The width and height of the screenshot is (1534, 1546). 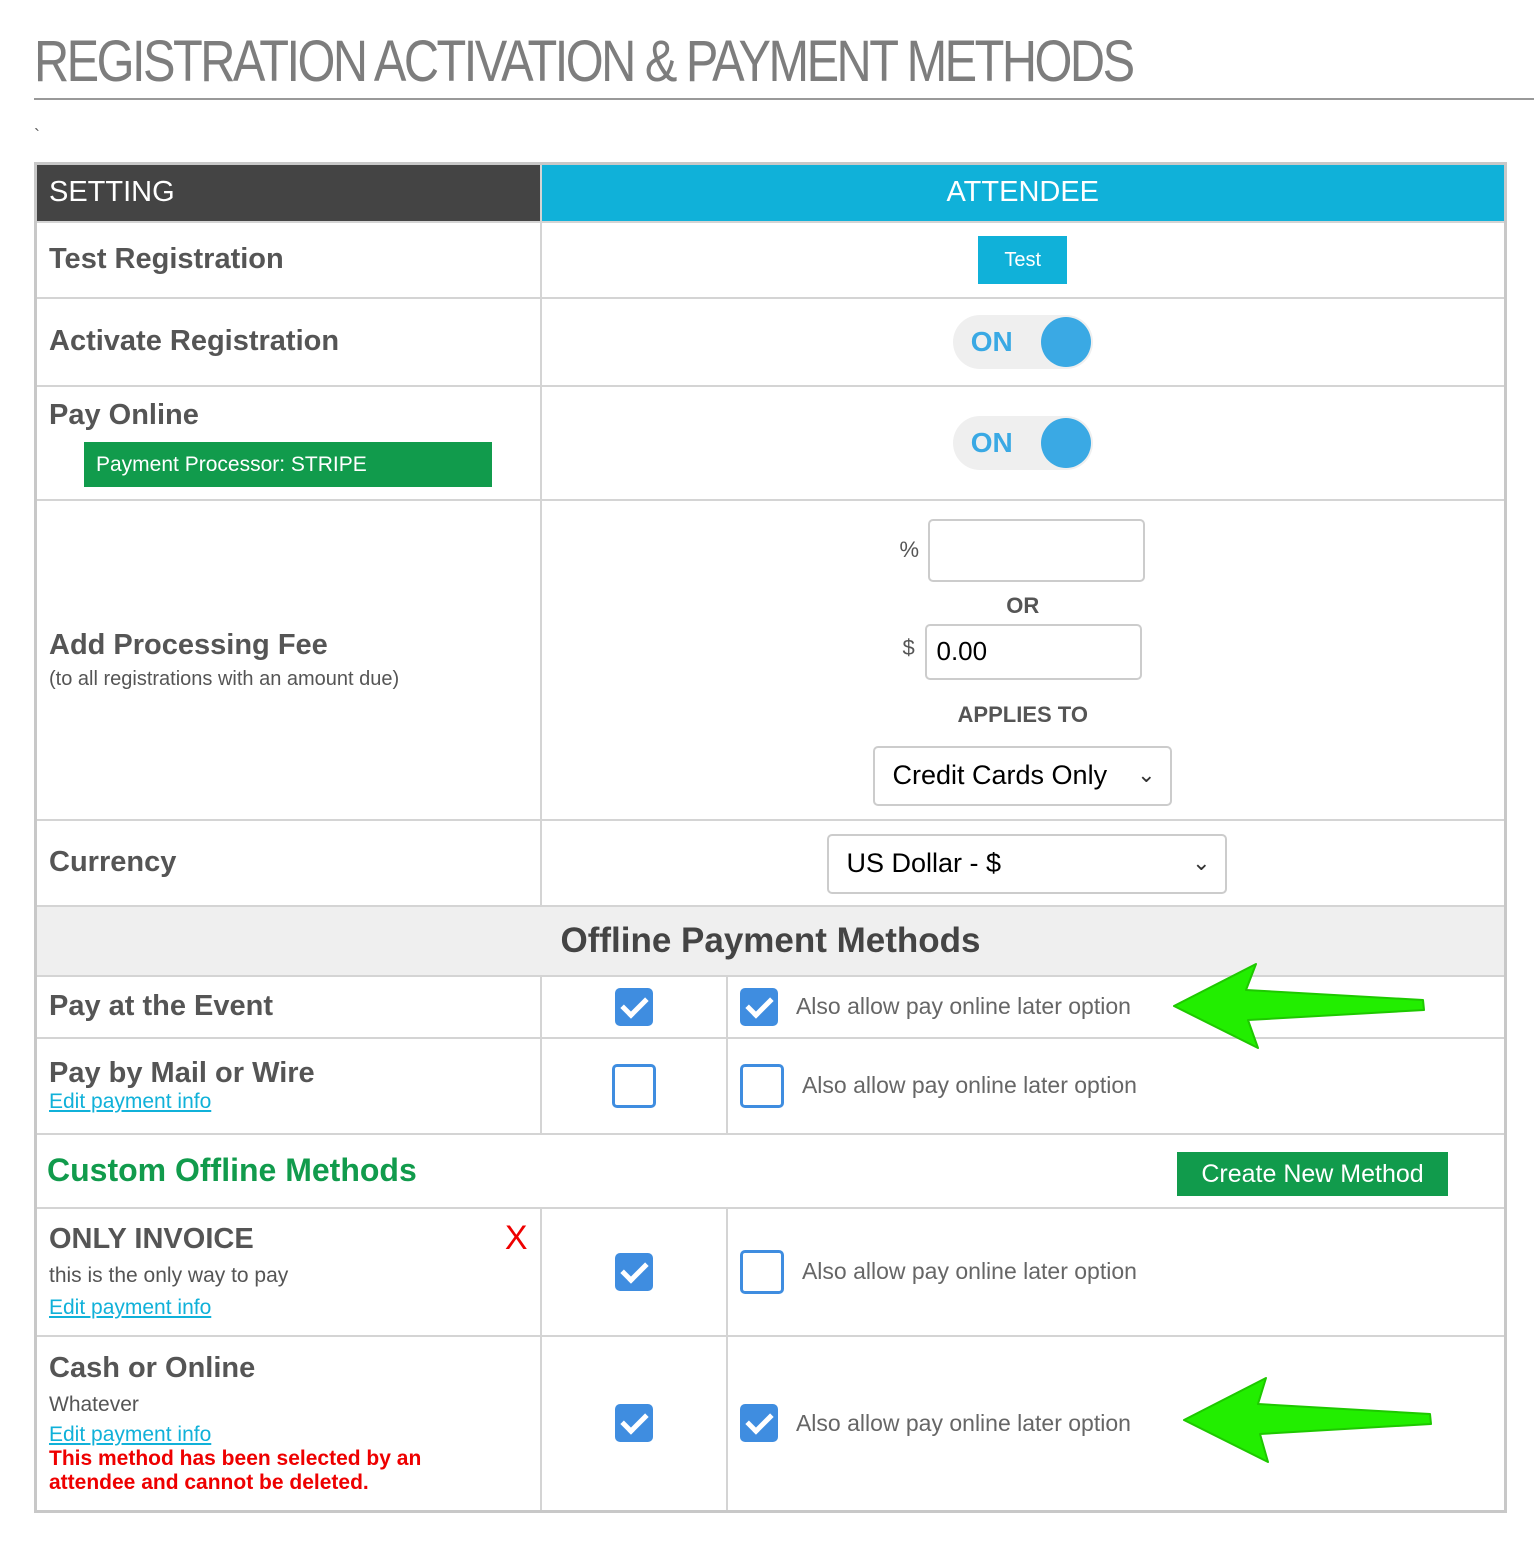 What do you see at coordinates (1033, 651) in the screenshot?
I see `dollar-fee-input` at bounding box center [1033, 651].